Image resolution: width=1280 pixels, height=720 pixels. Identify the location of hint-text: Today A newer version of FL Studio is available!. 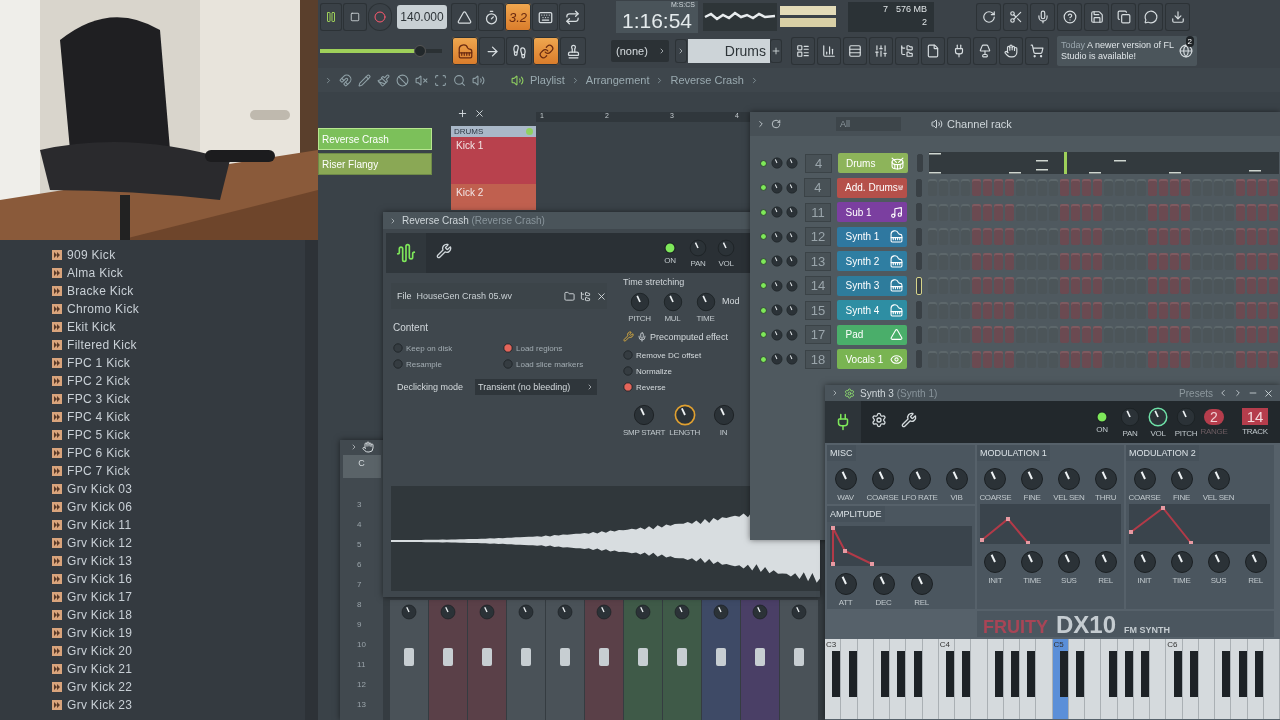
(1118, 51).